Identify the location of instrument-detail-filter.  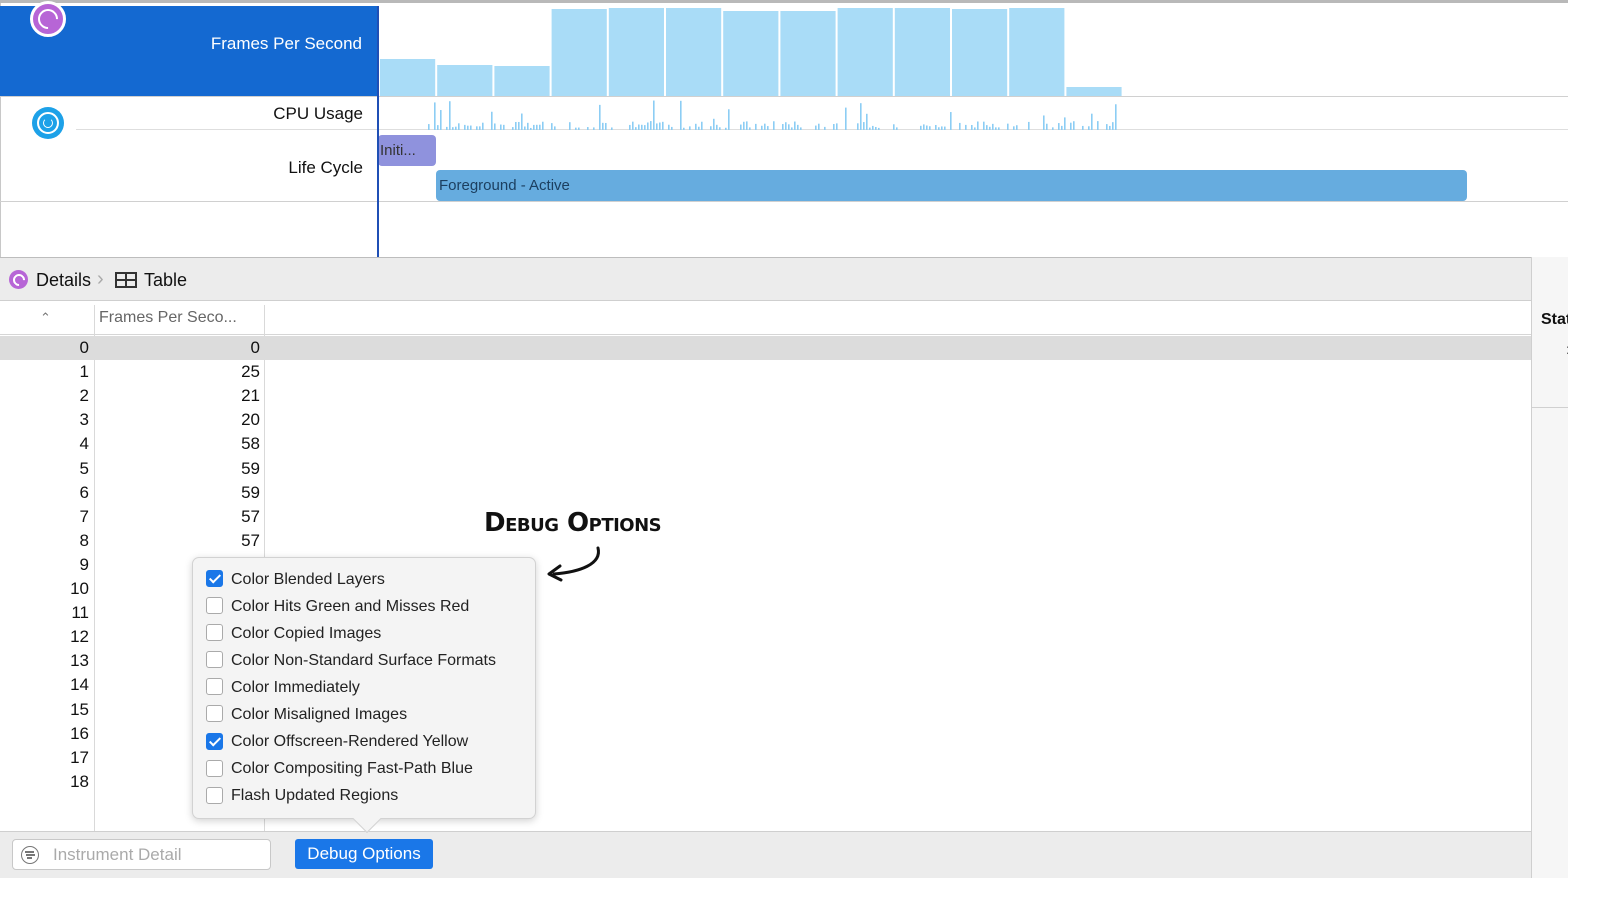
(141, 854).